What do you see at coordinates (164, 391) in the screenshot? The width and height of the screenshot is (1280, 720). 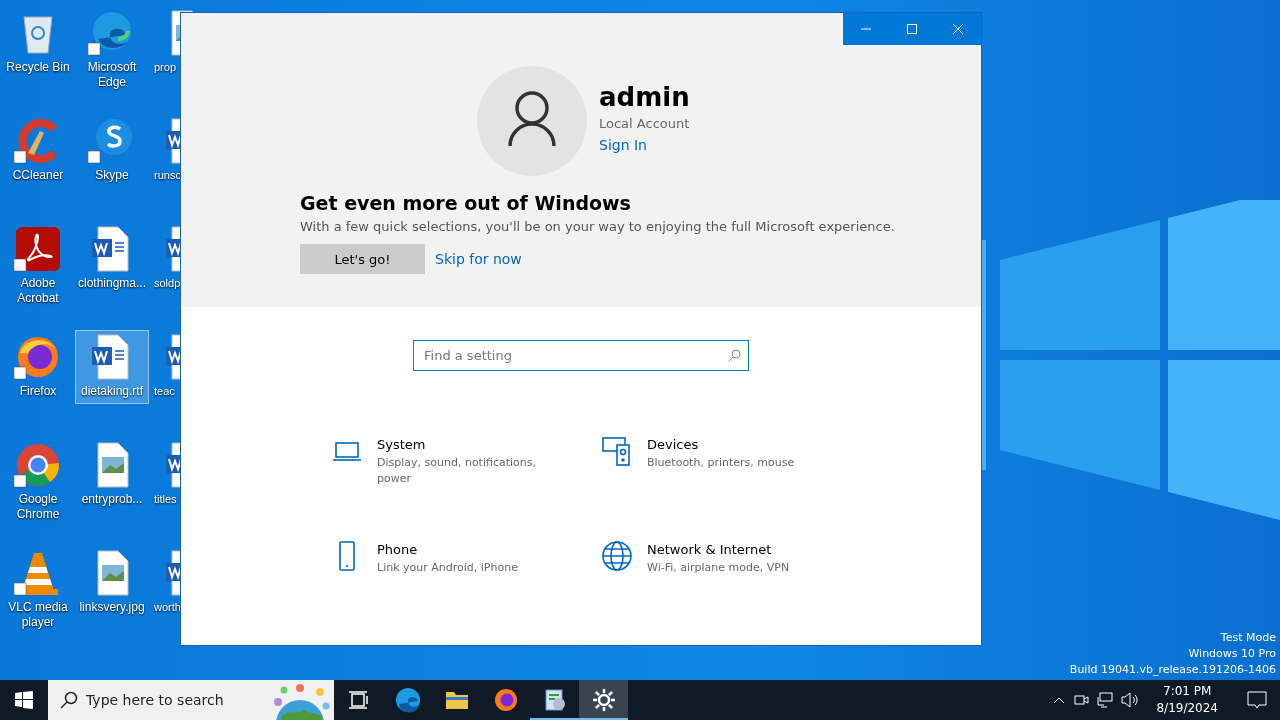 I see `desktop-icon-label: teac` at bounding box center [164, 391].